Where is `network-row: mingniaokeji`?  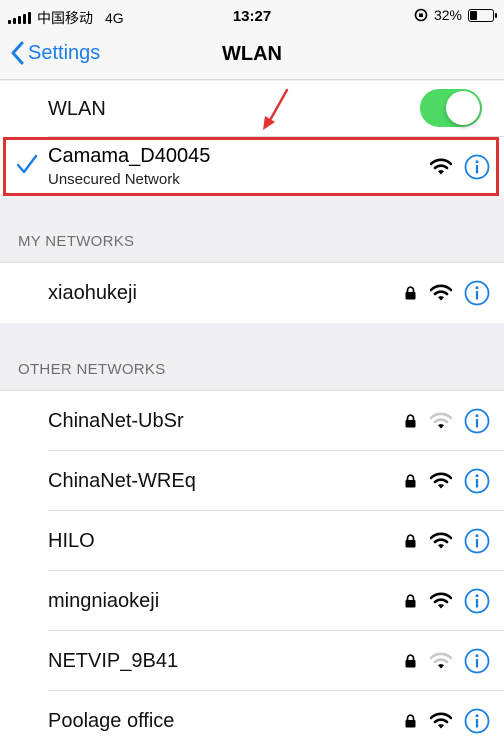
network-row: mingniaokeji is located at coordinates (252, 601).